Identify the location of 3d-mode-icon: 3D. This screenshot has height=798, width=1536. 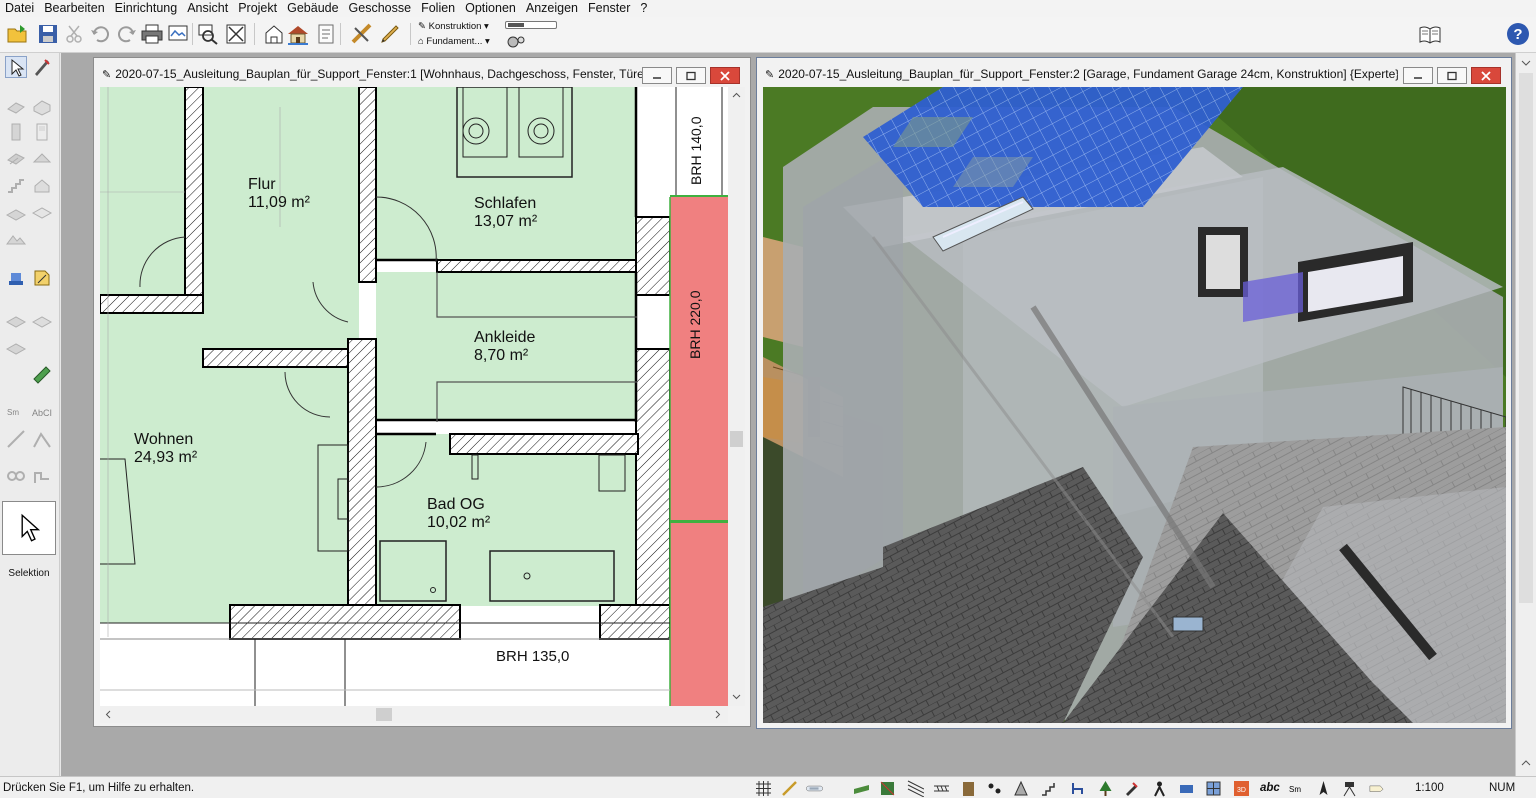
(1241, 788).